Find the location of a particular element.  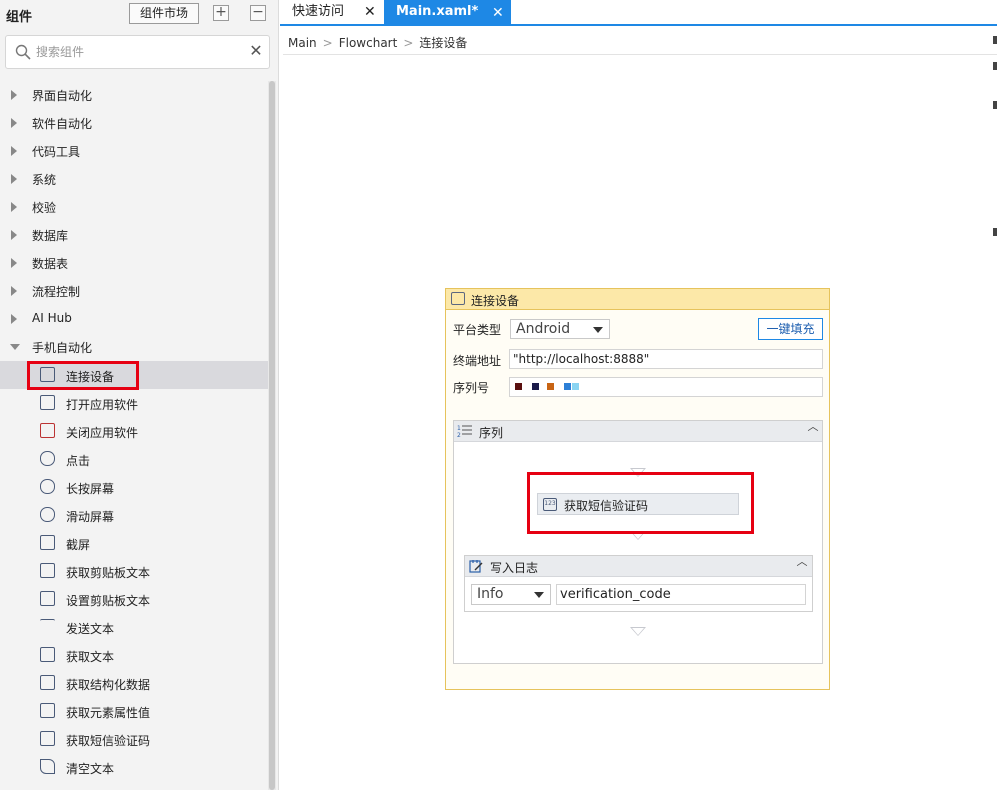

tree-item-screenshot: 截屏 is located at coordinates (134, 543).